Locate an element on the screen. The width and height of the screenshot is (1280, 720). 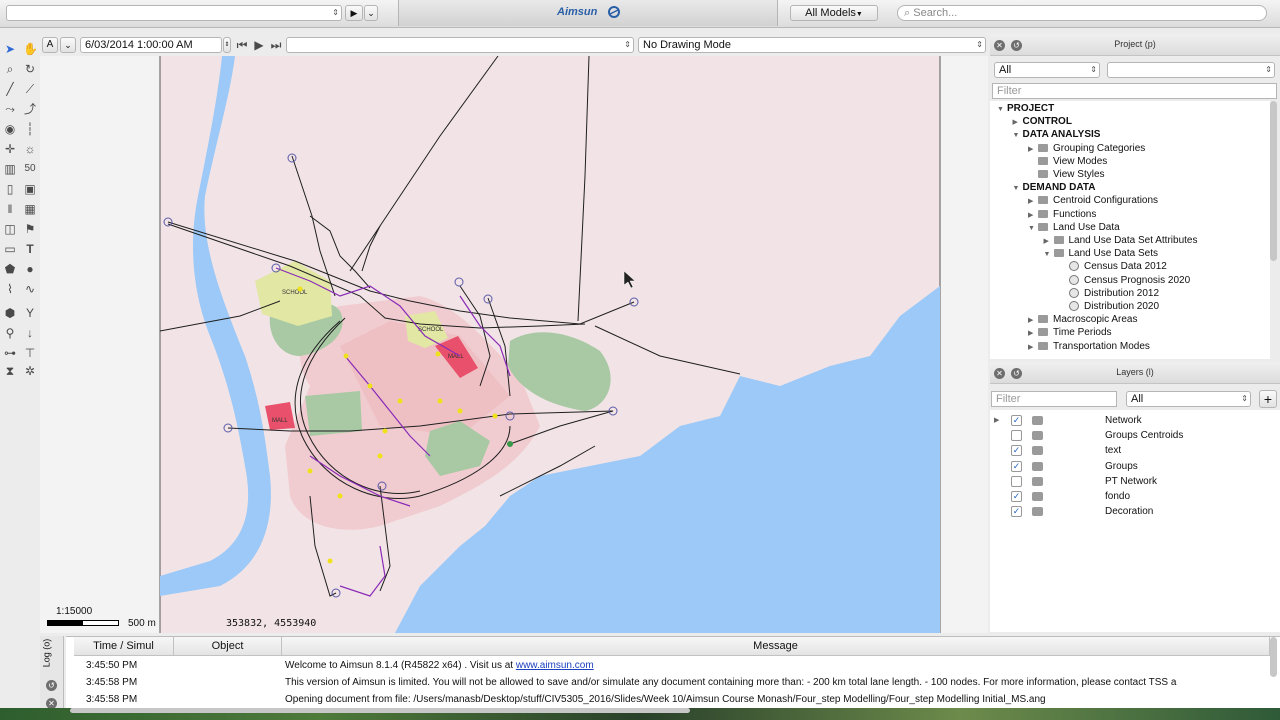
project-filter-input: Filter is located at coordinates (1134, 91).